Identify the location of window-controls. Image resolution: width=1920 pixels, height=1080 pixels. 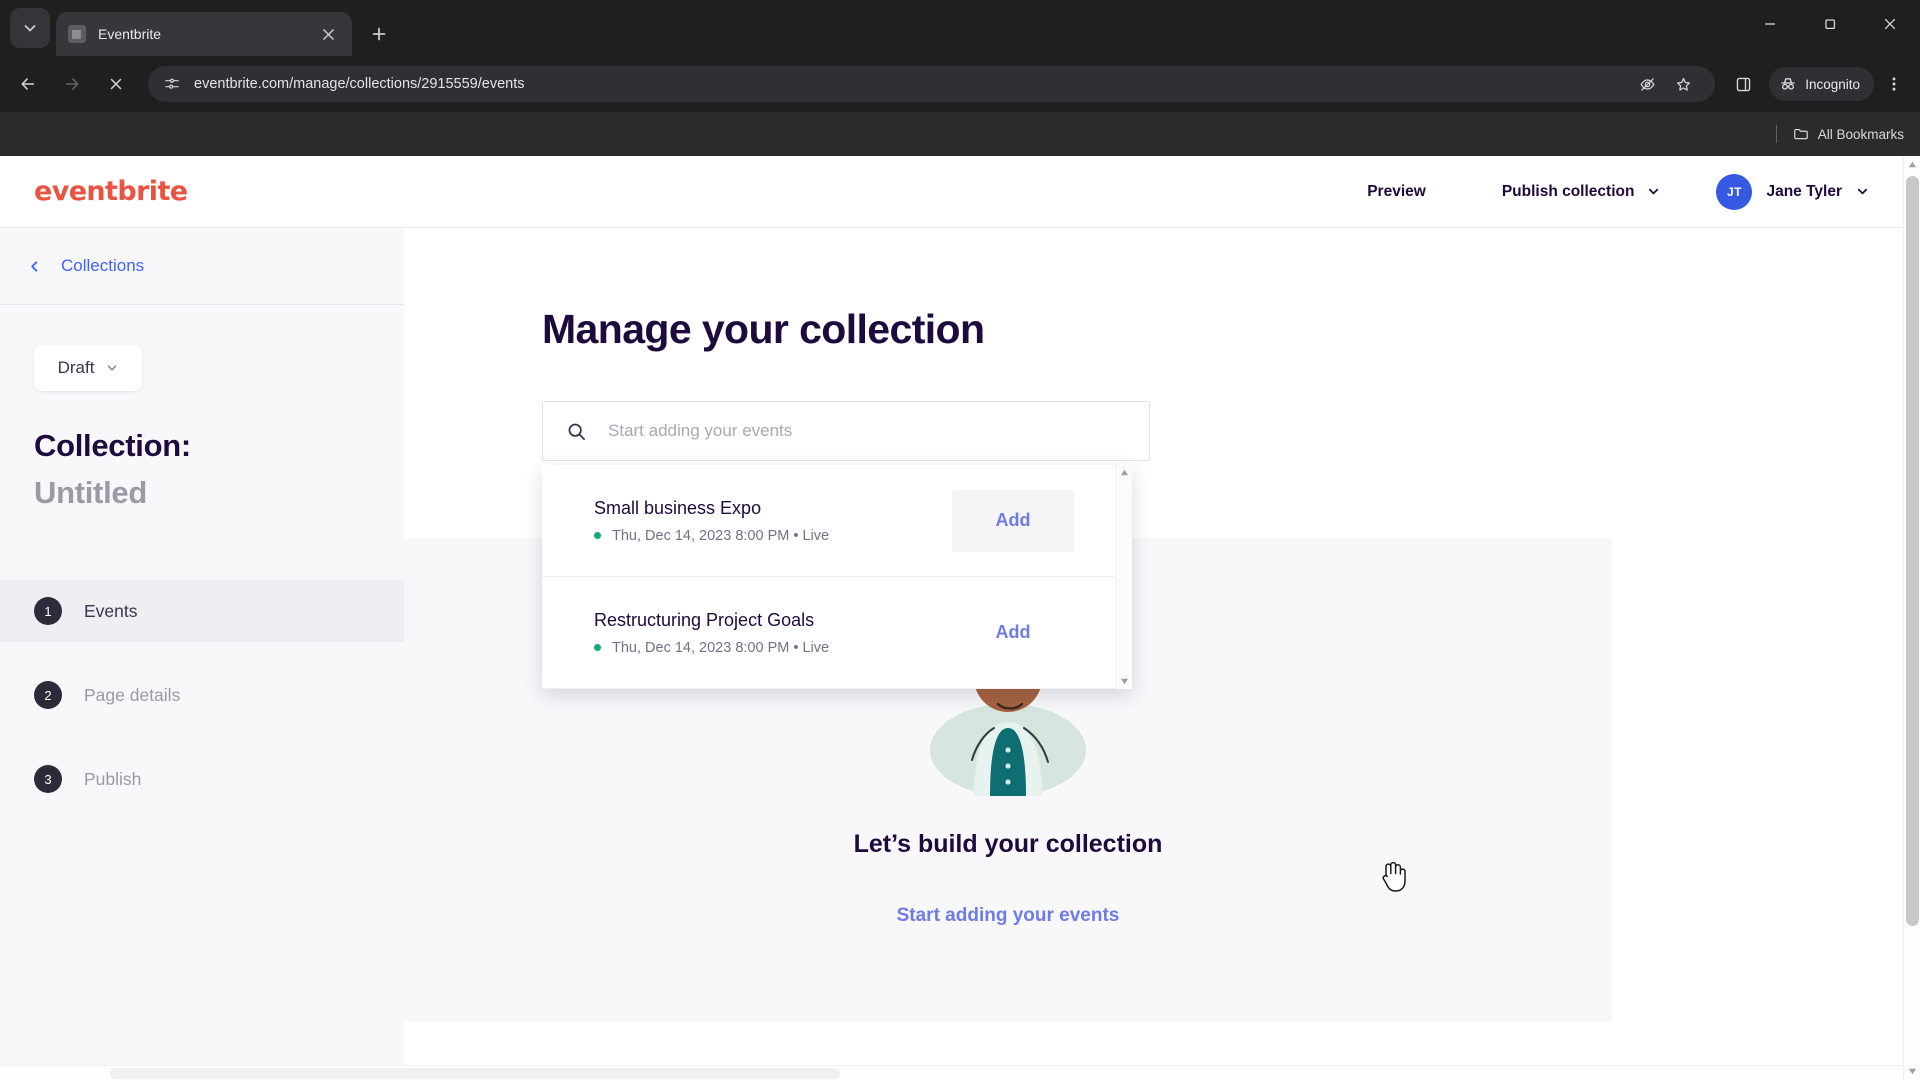
(1830, 24).